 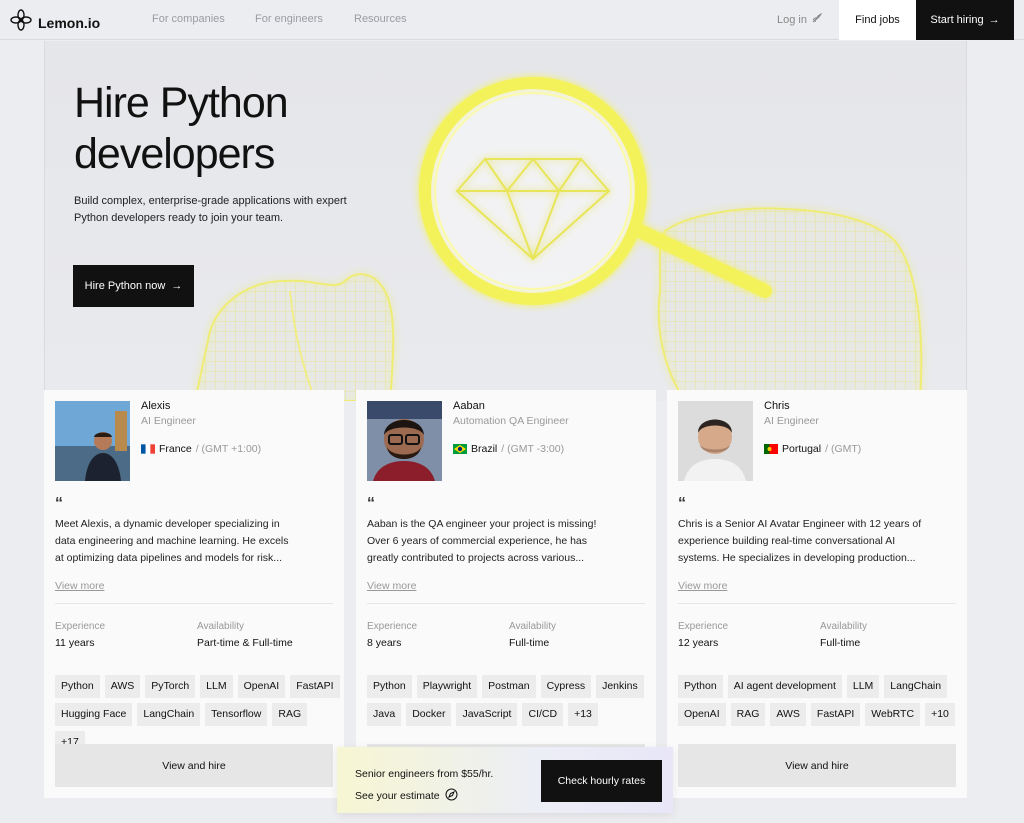 What do you see at coordinates (484, 449) in the screenshot?
I see `country: Brazil` at bounding box center [484, 449].